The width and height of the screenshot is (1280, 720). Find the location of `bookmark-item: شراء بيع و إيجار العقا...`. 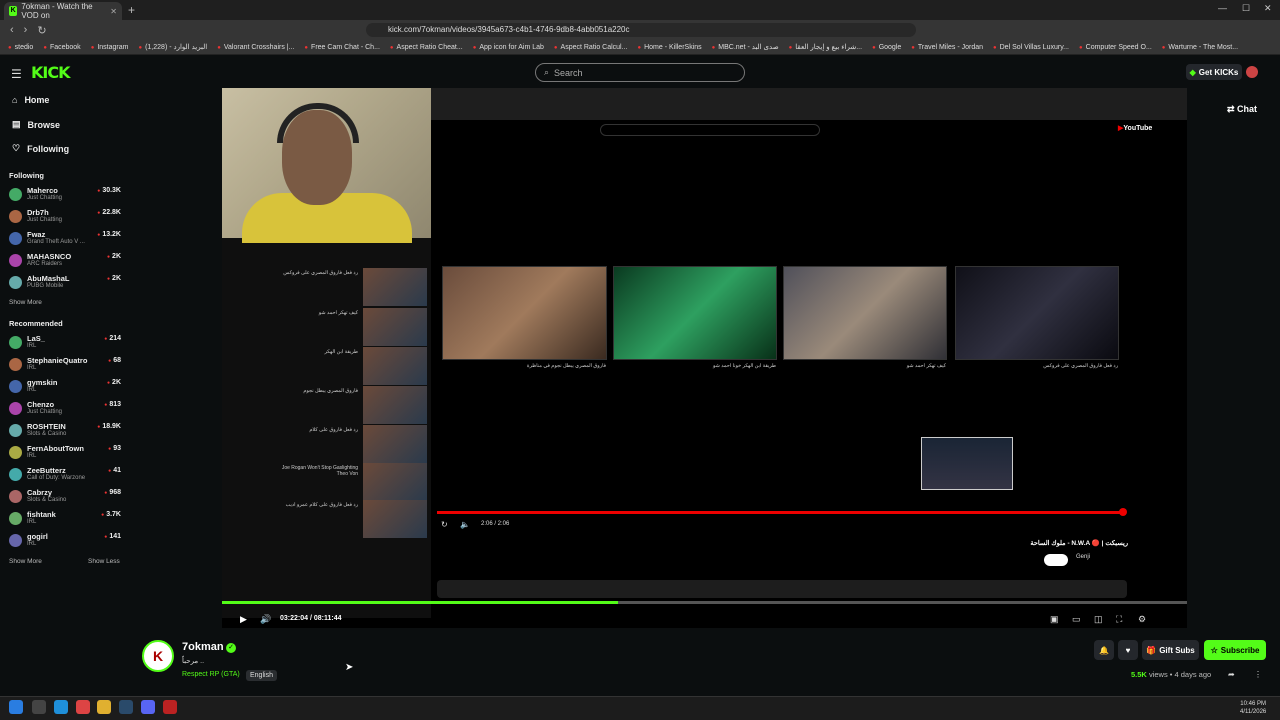

bookmark-item: شراء بيع و إيجار العقا... is located at coordinates (825, 47).